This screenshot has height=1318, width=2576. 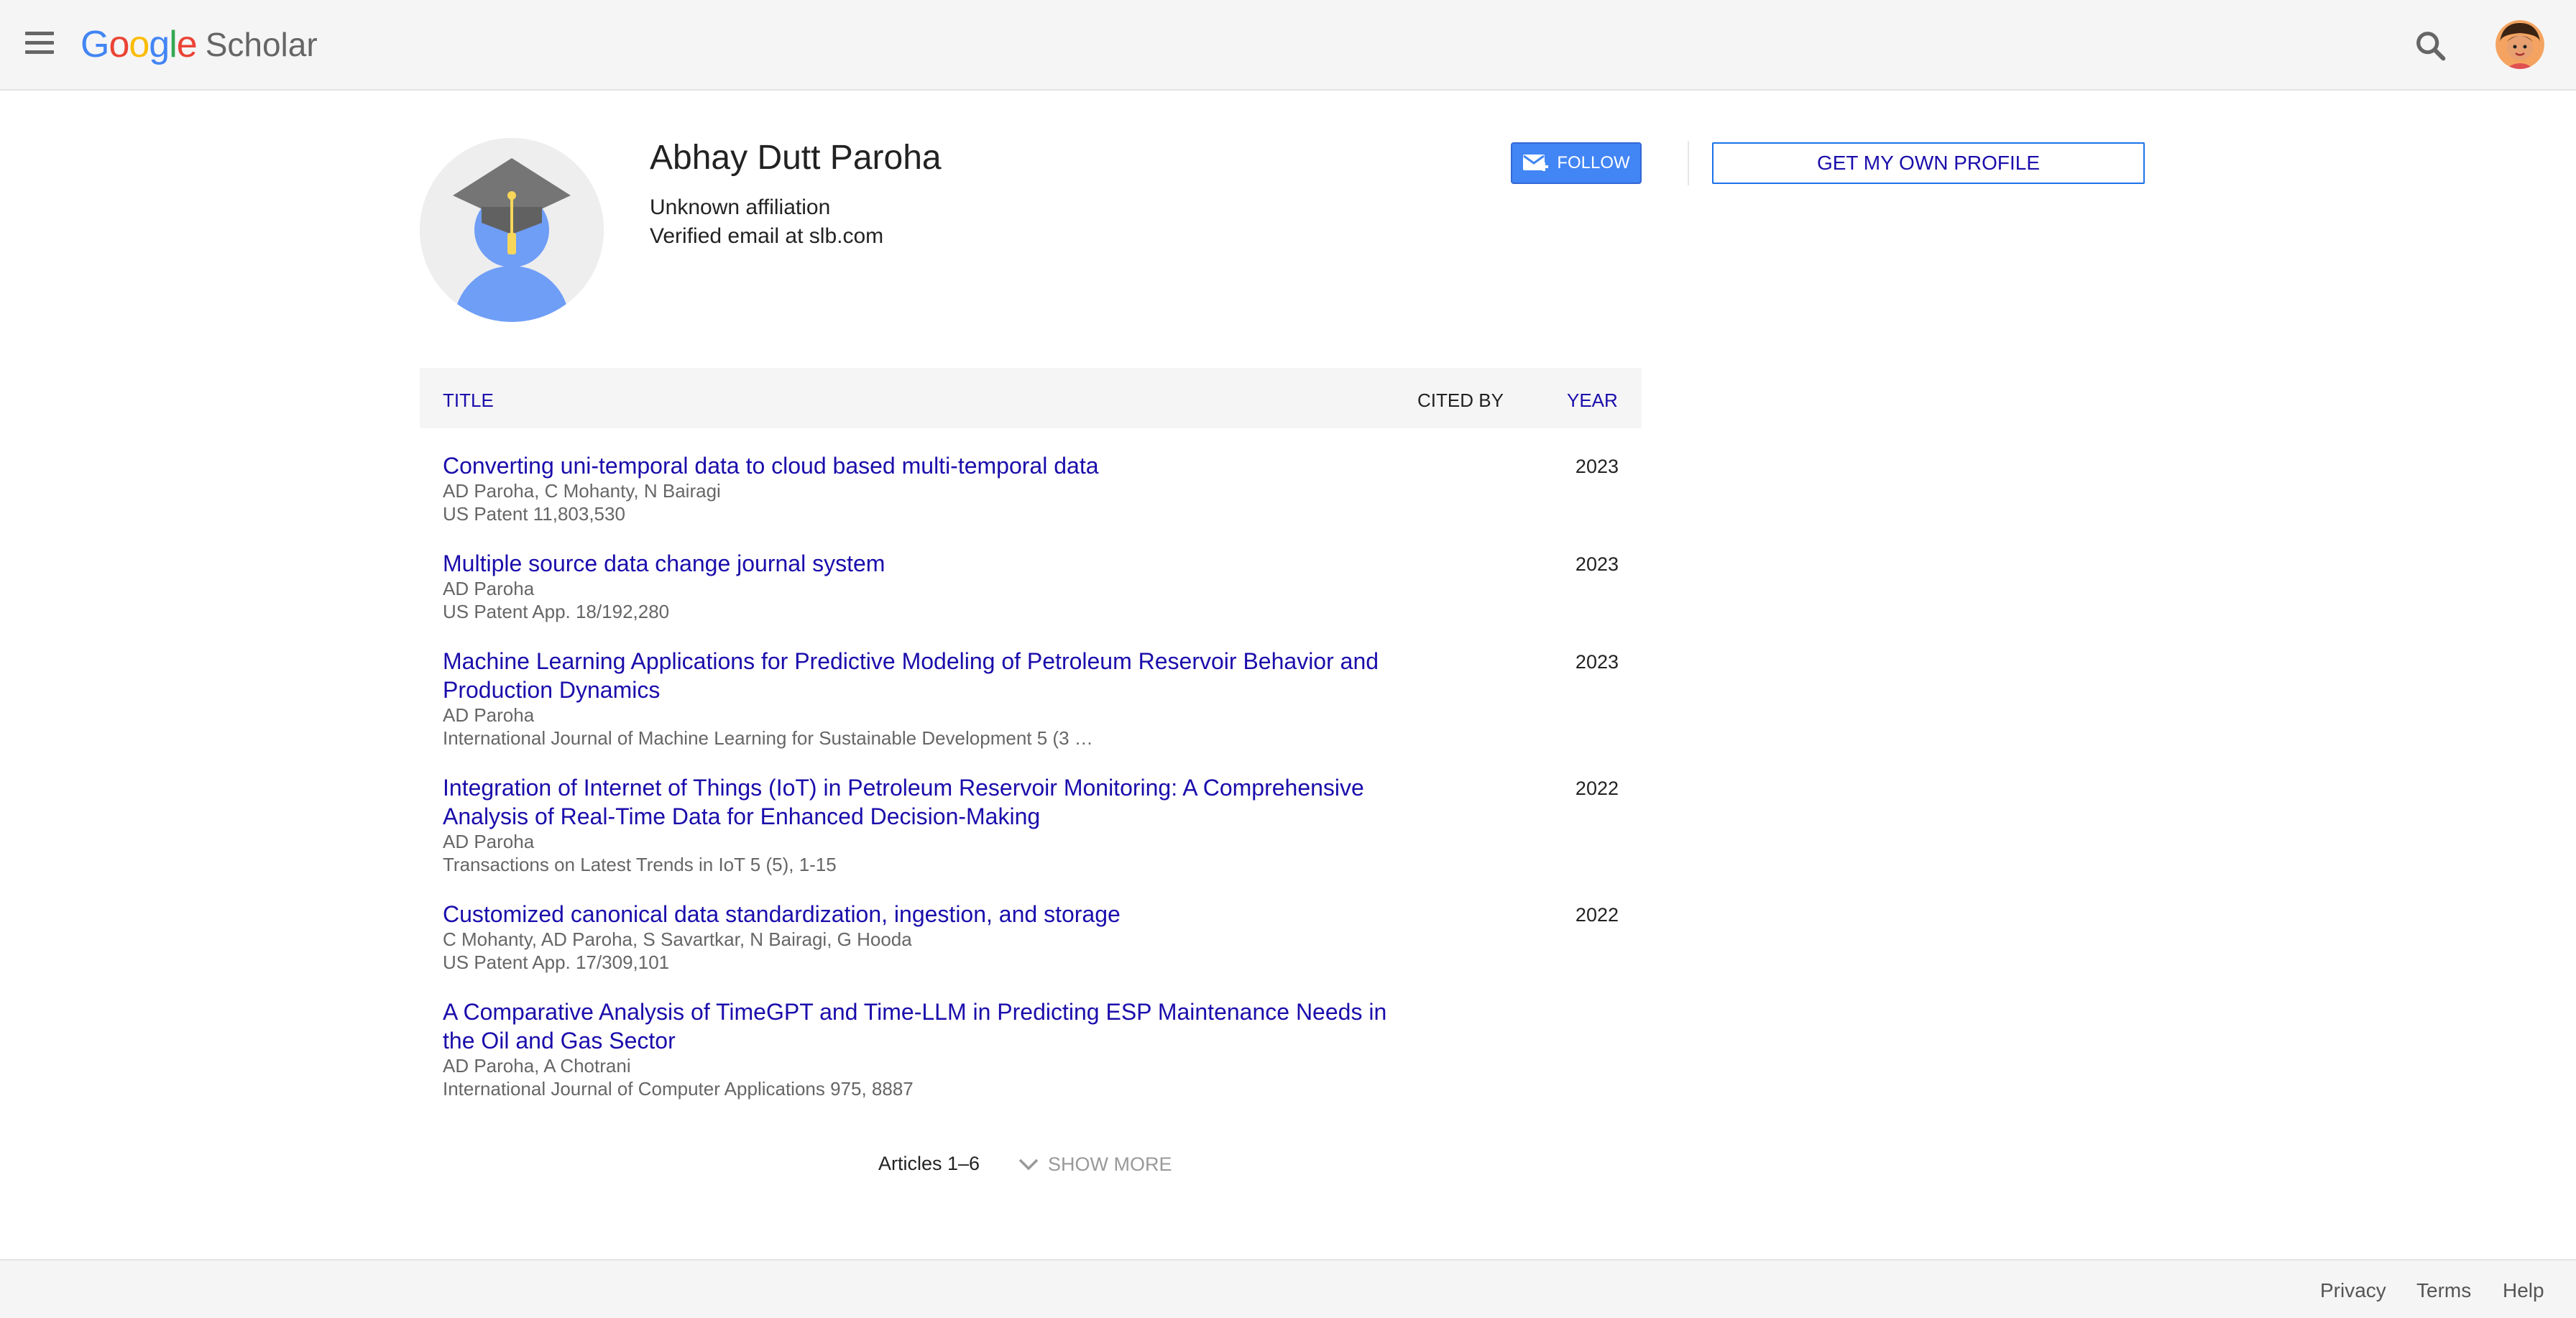 What do you see at coordinates (468, 401) in the screenshot?
I see `sort-by-title: TITLE` at bounding box center [468, 401].